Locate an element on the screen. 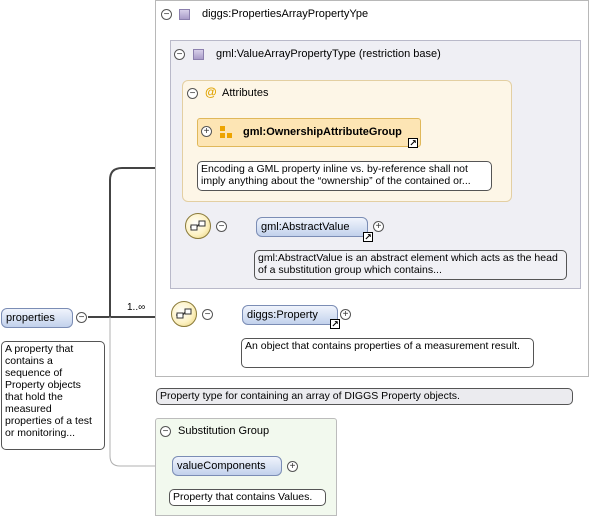 This screenshot has width=591, height=519. properties-element: properties is located at coordinates (37, 318).